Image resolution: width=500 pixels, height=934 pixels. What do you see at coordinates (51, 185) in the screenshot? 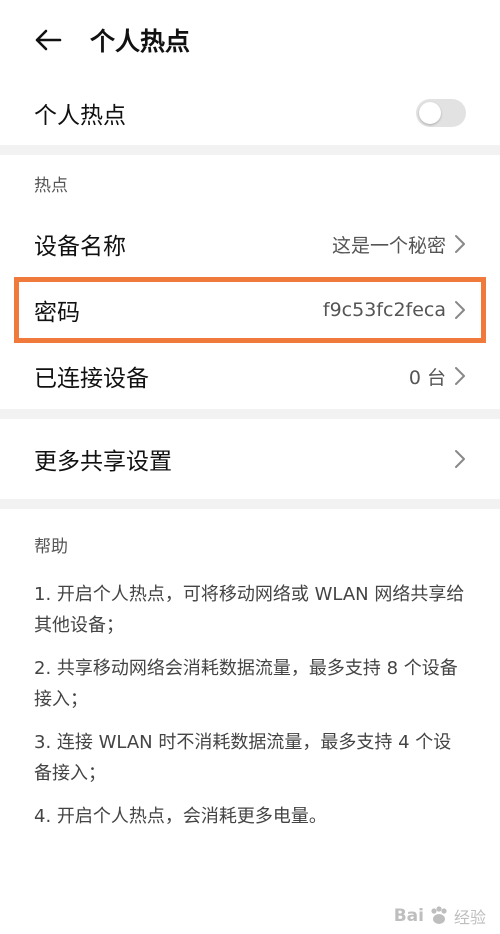
I see `section-title-hotspot: 热点` at bounding box center [51, 185].